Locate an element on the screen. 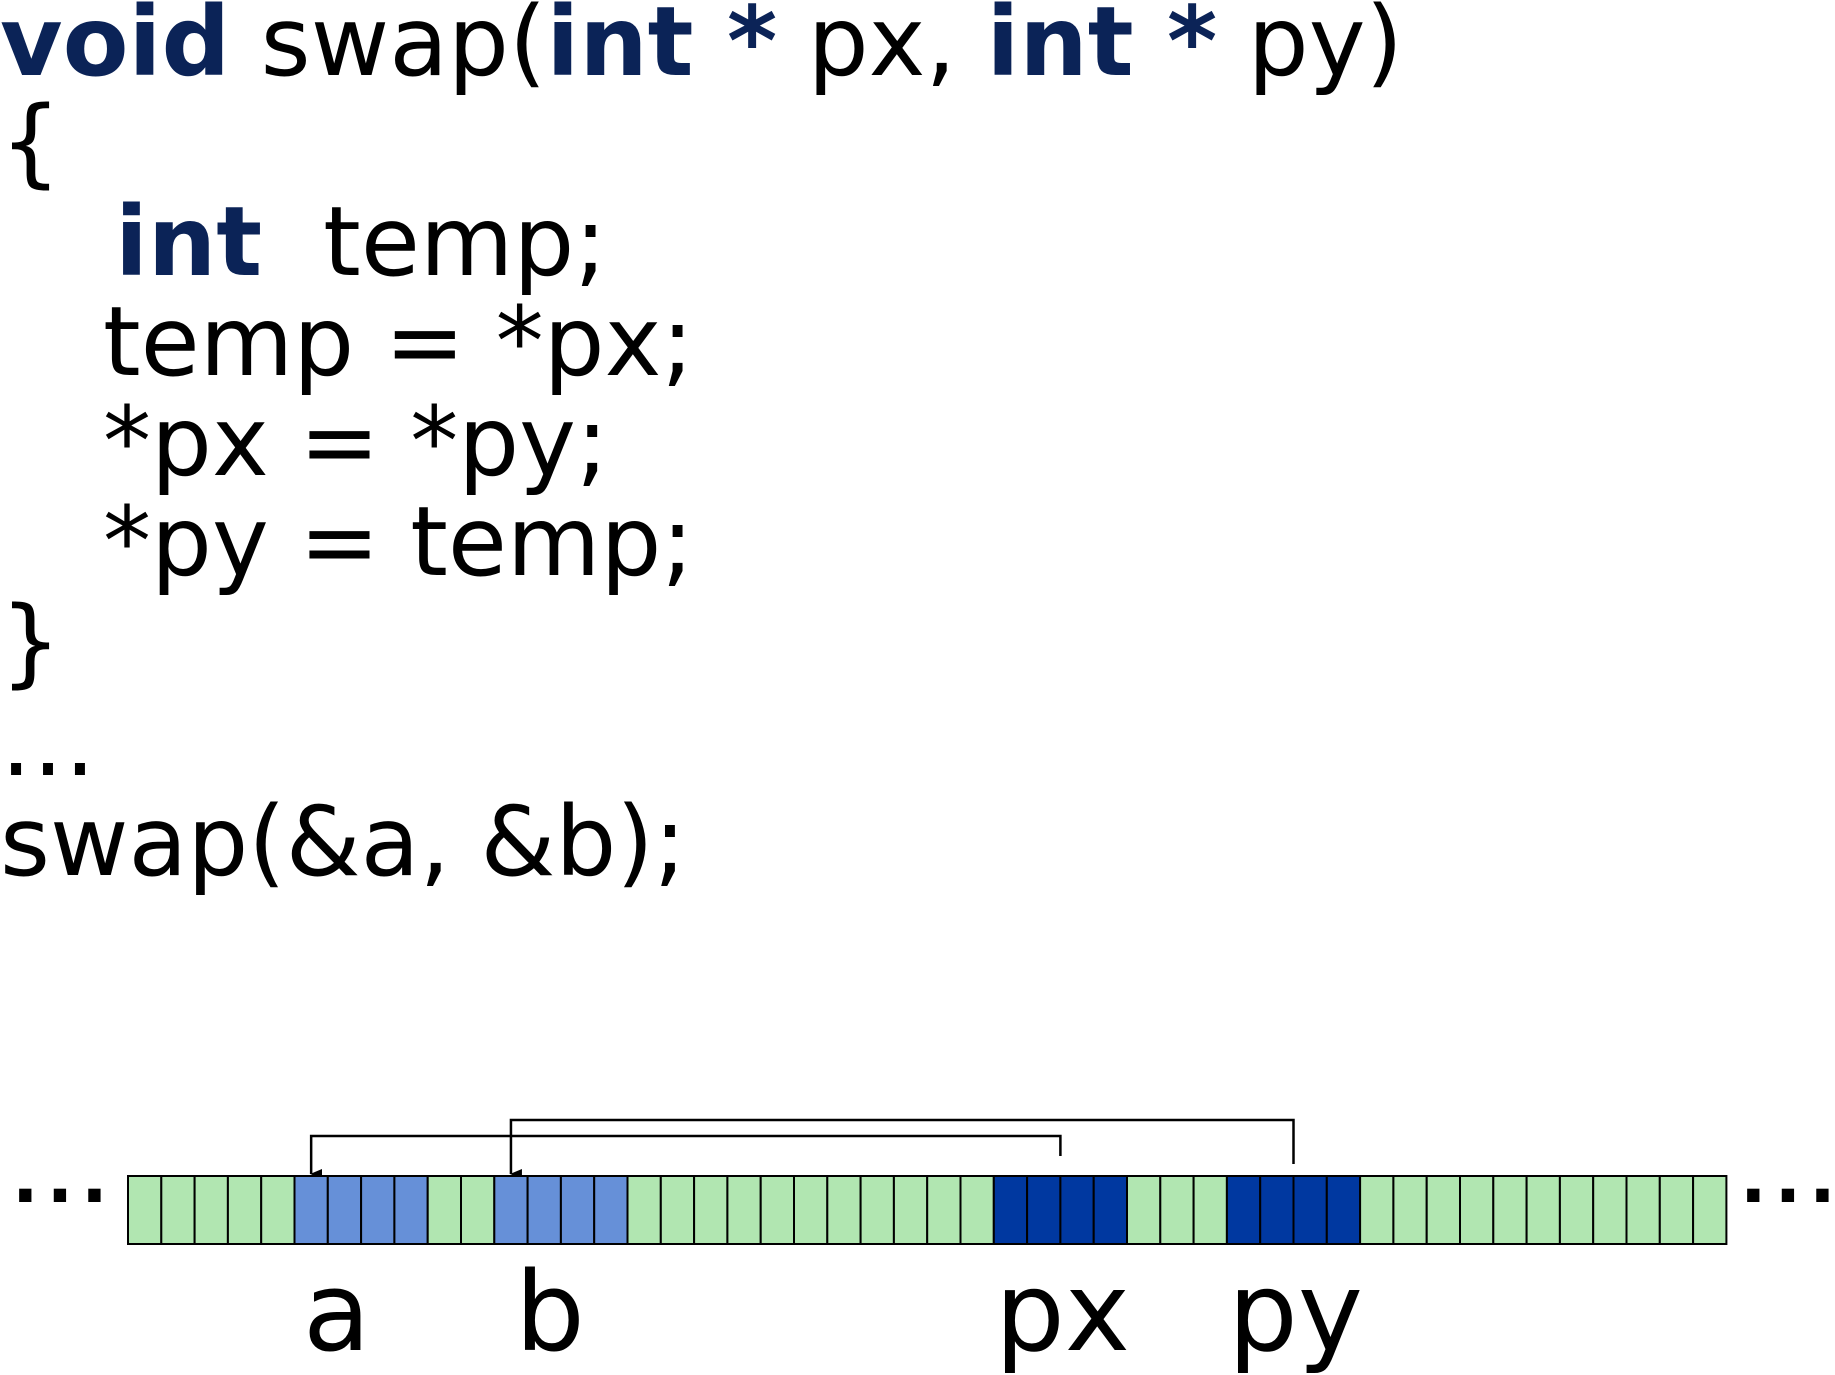 The image size is (1835, 1375). label-px: px is located at coordinates (1062, 1311).